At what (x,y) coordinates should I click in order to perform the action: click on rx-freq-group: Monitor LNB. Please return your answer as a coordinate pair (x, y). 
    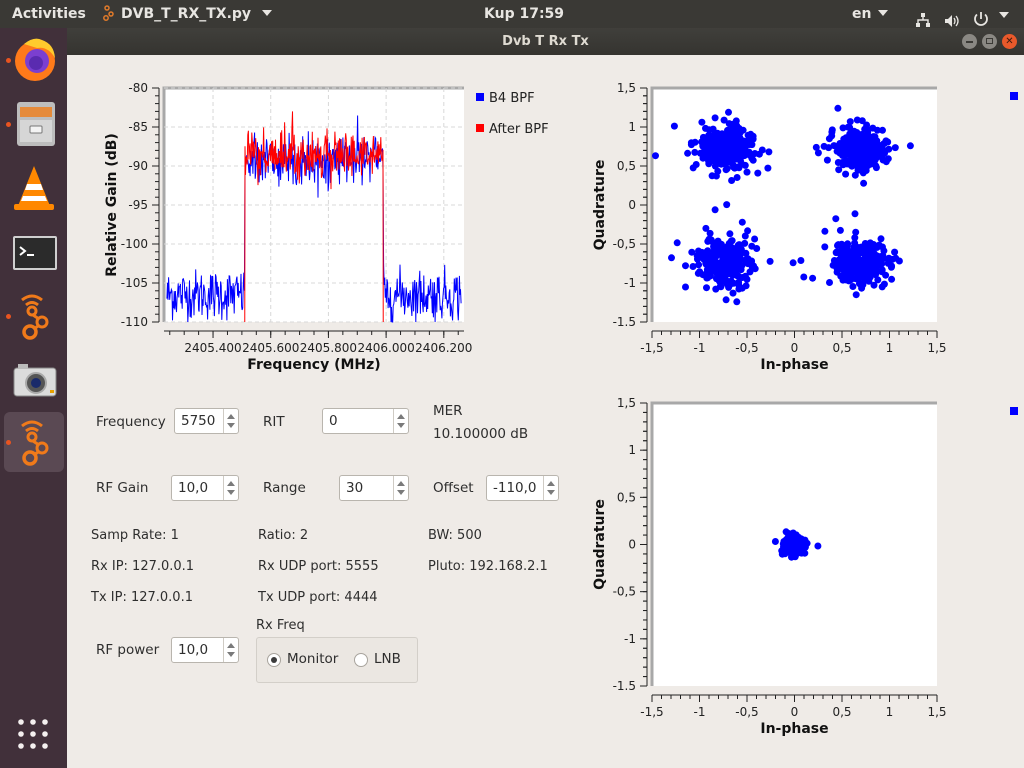
    Looking at the image, I should click on (337, 660).